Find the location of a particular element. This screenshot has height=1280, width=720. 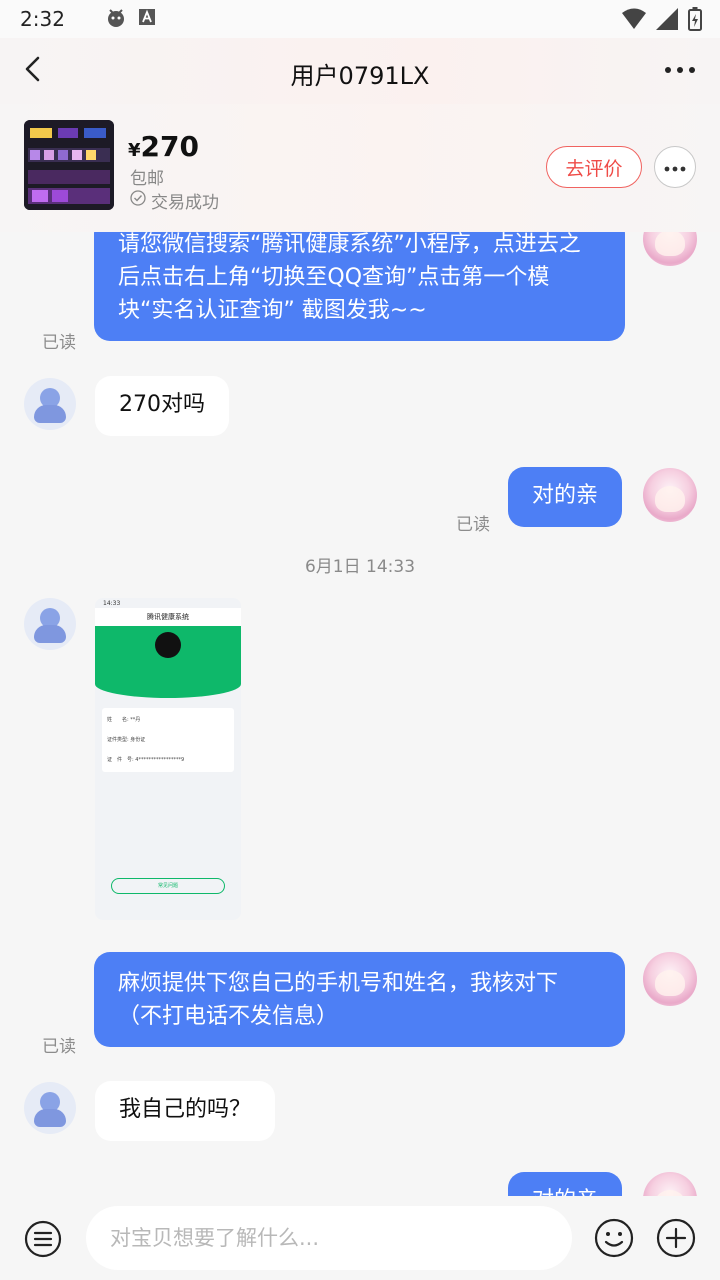

review-button: 去评价 is located at coordinates (594, 167).